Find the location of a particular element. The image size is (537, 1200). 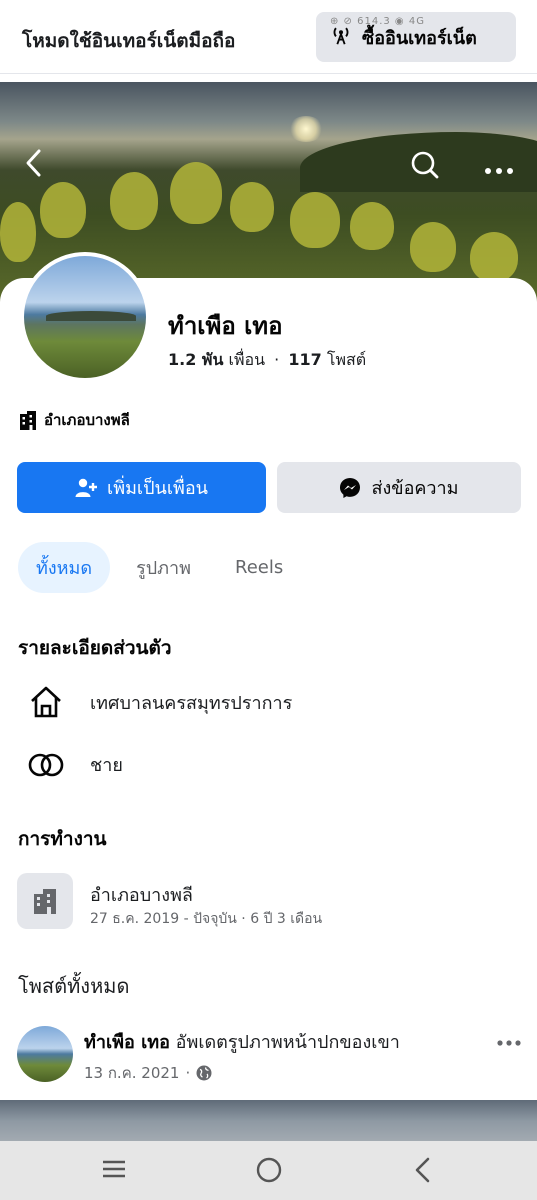

search-icon is located at coordinates (425, 165).